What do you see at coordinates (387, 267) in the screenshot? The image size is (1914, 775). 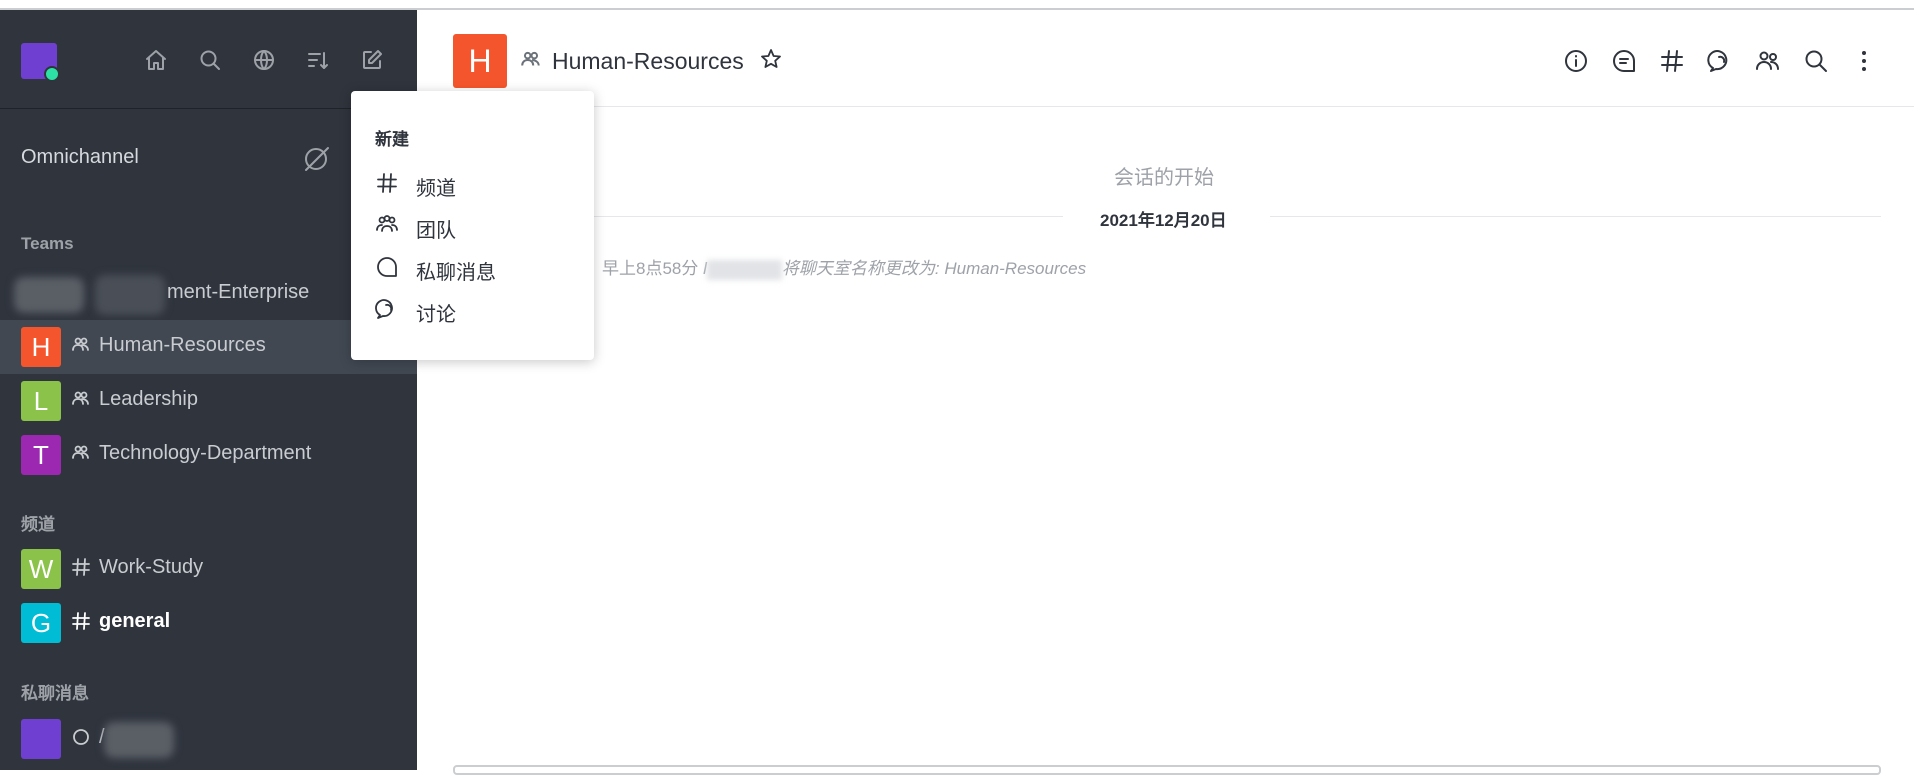 I see `direct-message-icon` at bounding box center [387, 267].